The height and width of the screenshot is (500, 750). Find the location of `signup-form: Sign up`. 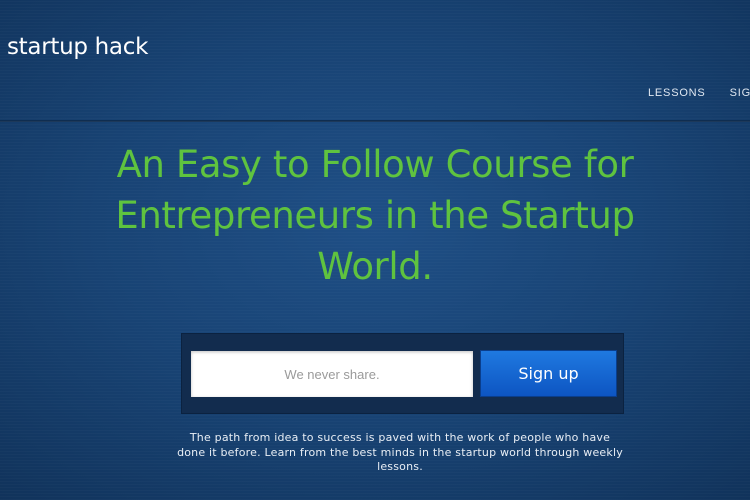

signup-form: Sign up is located at coordinates (402, 373).